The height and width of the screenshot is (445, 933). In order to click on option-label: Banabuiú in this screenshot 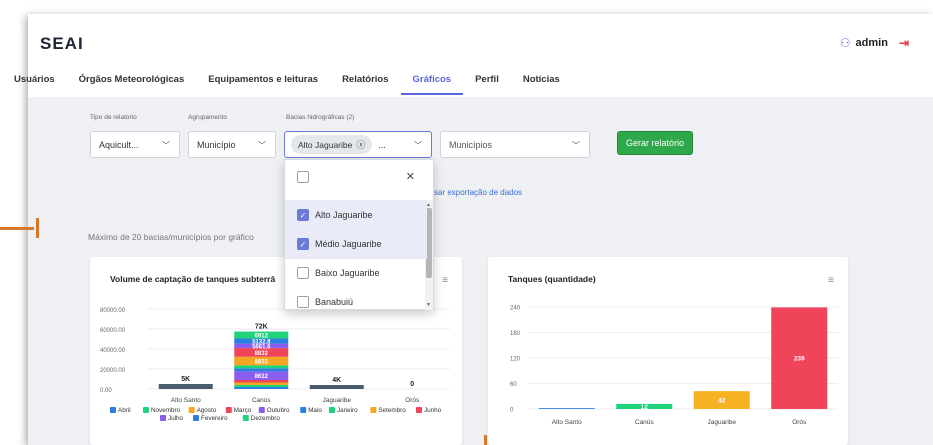, I will do `click(334, 302)`.